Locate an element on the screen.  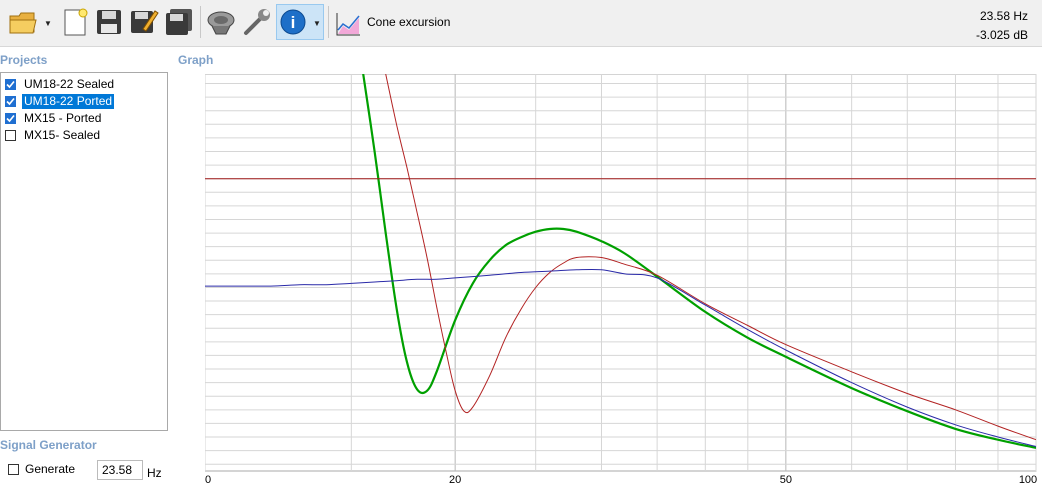
graph-title: Graph is located at coordinates (196, 60).